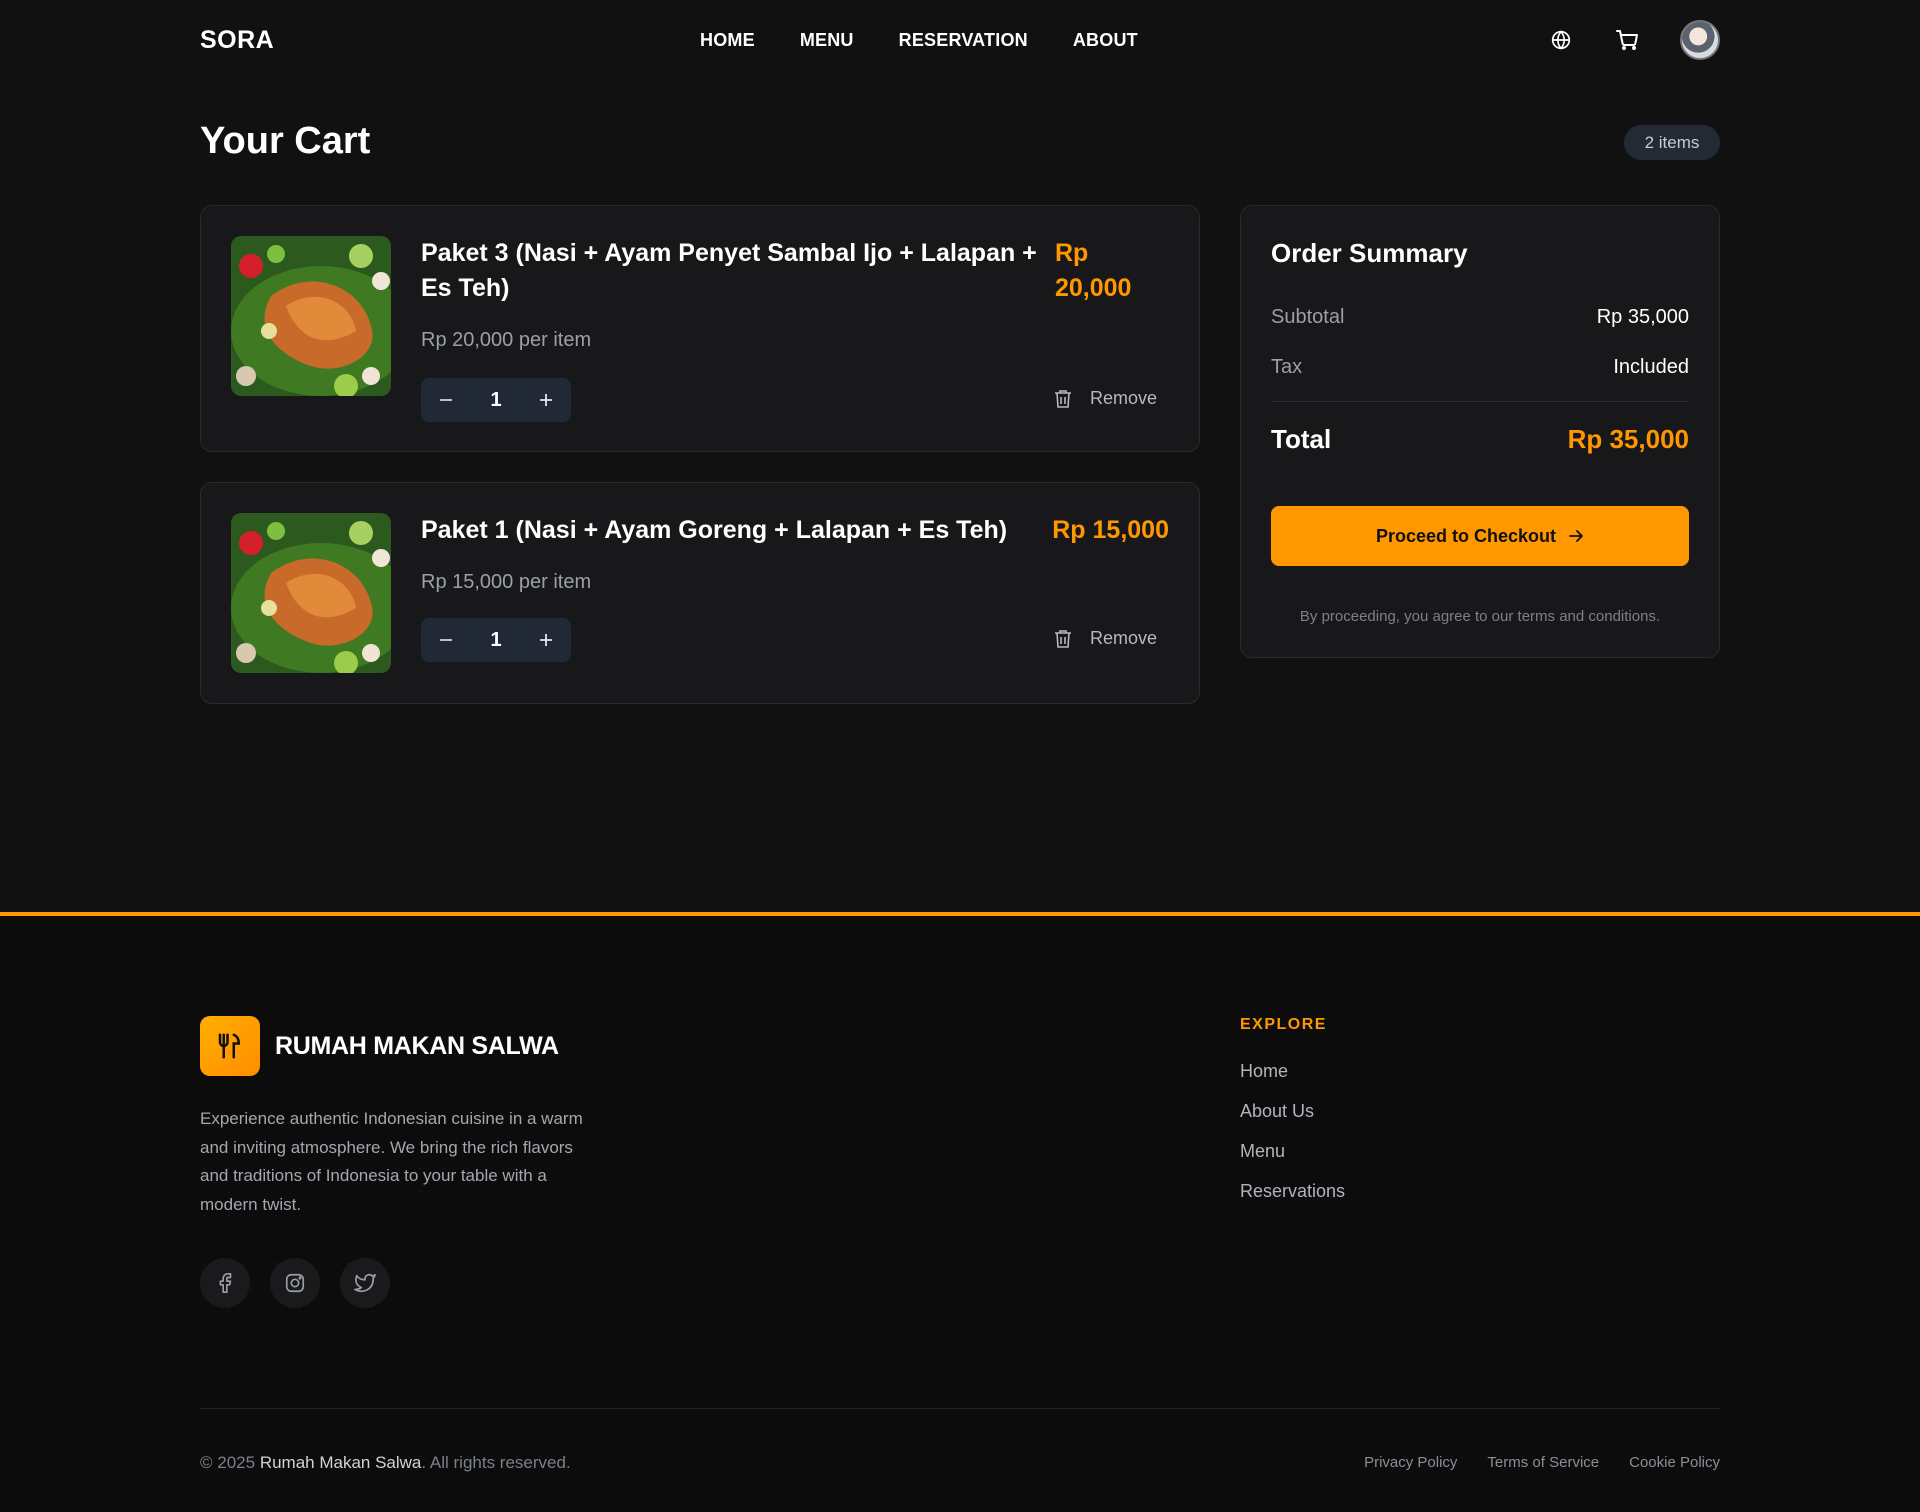 This screenshot has height=1512, width=1920. Describe the element at coordinates (1561, 40) in the screenshot. I see `globe-icon` at that location.